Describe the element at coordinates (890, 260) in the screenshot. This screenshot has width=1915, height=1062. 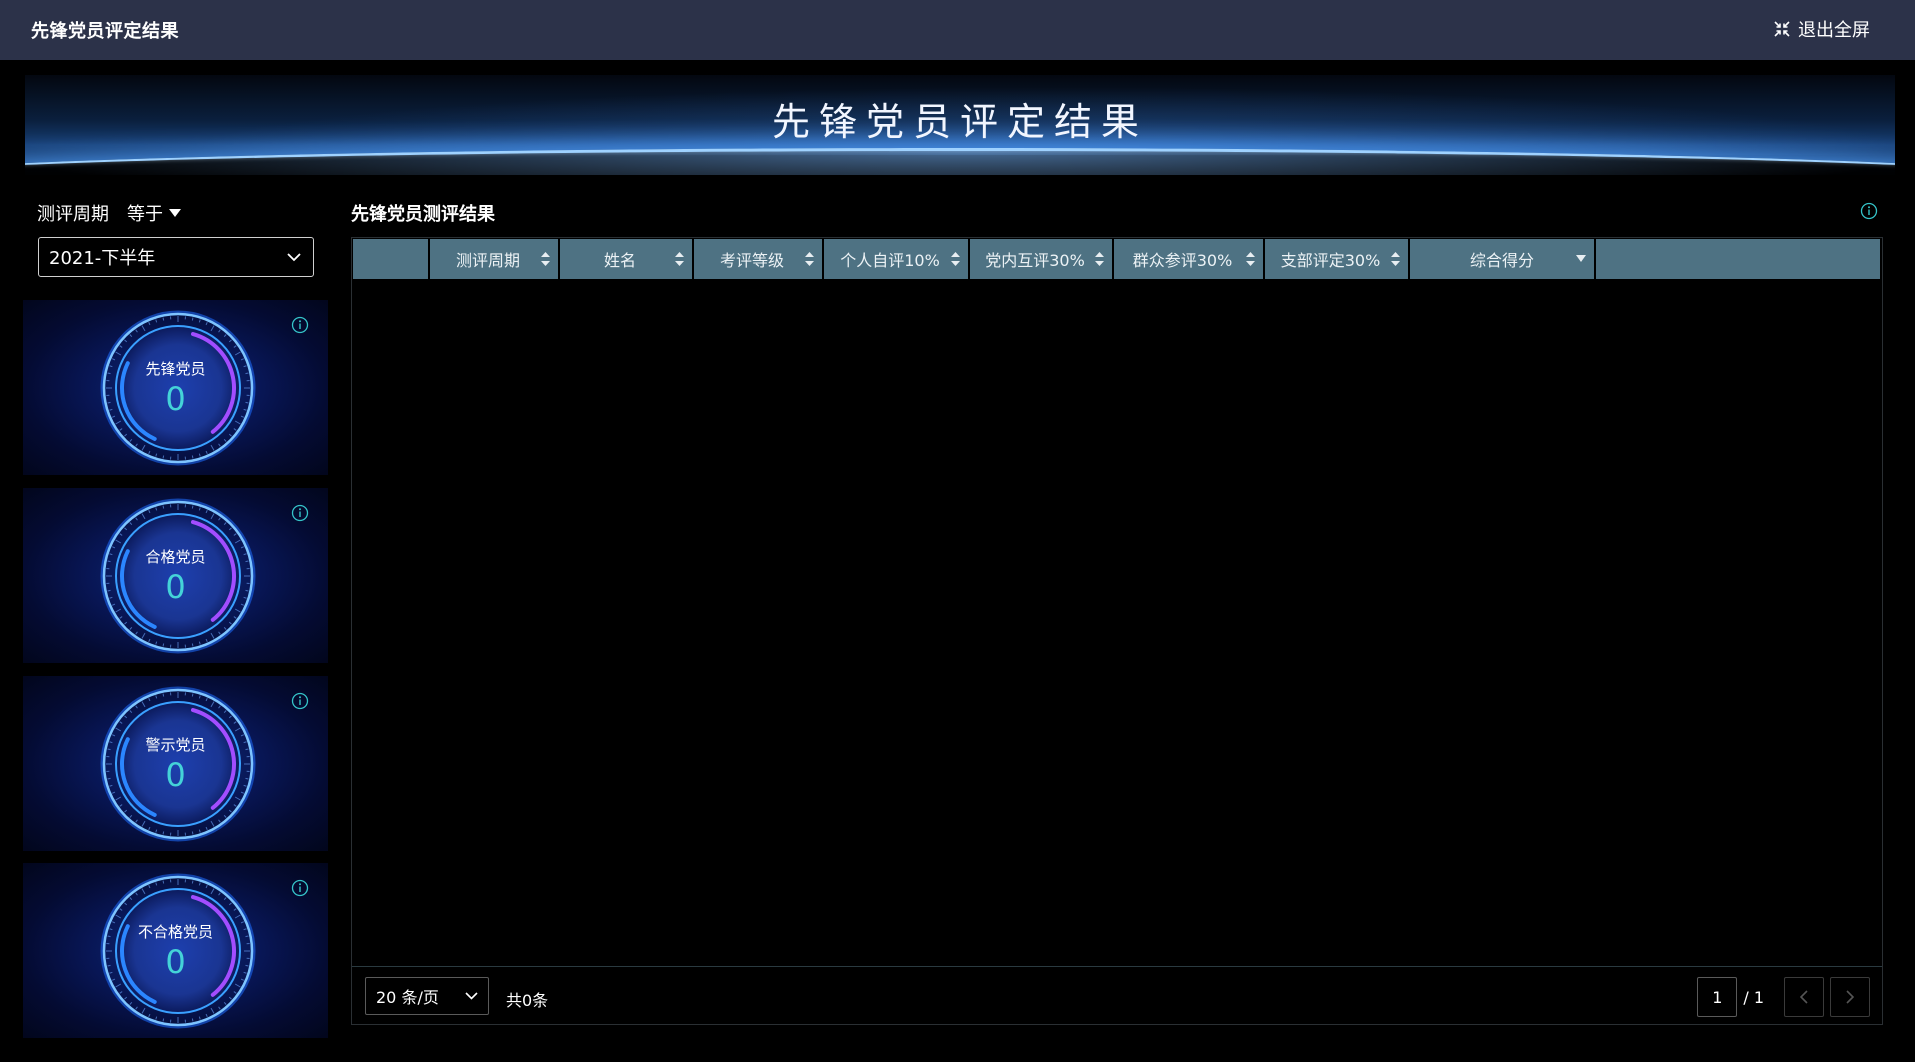
I see `column-header-label: 个人自评10%` at that location.